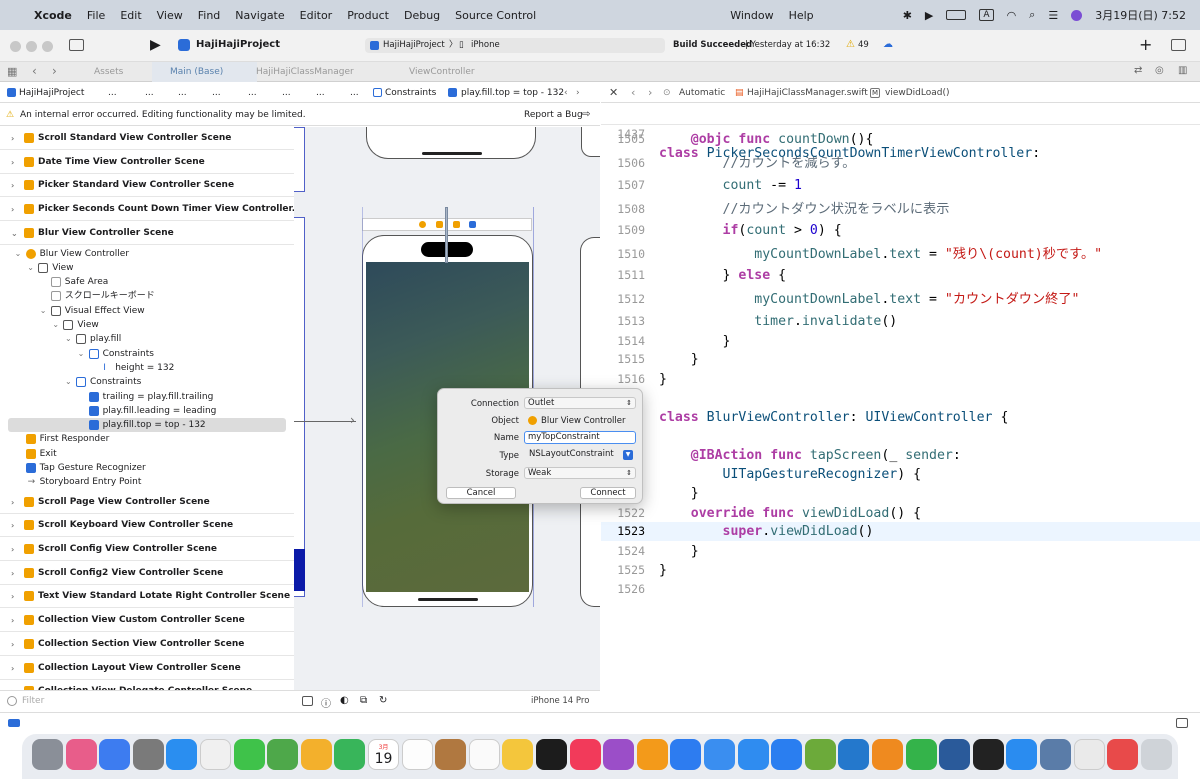 Image resolution: width=1200 pixels, height=779 pixels. Describe the element at coordinates (147, 573) in the screenshot. I see `outline-scene: › Scroll Config2 View Controller Scene` at that location.